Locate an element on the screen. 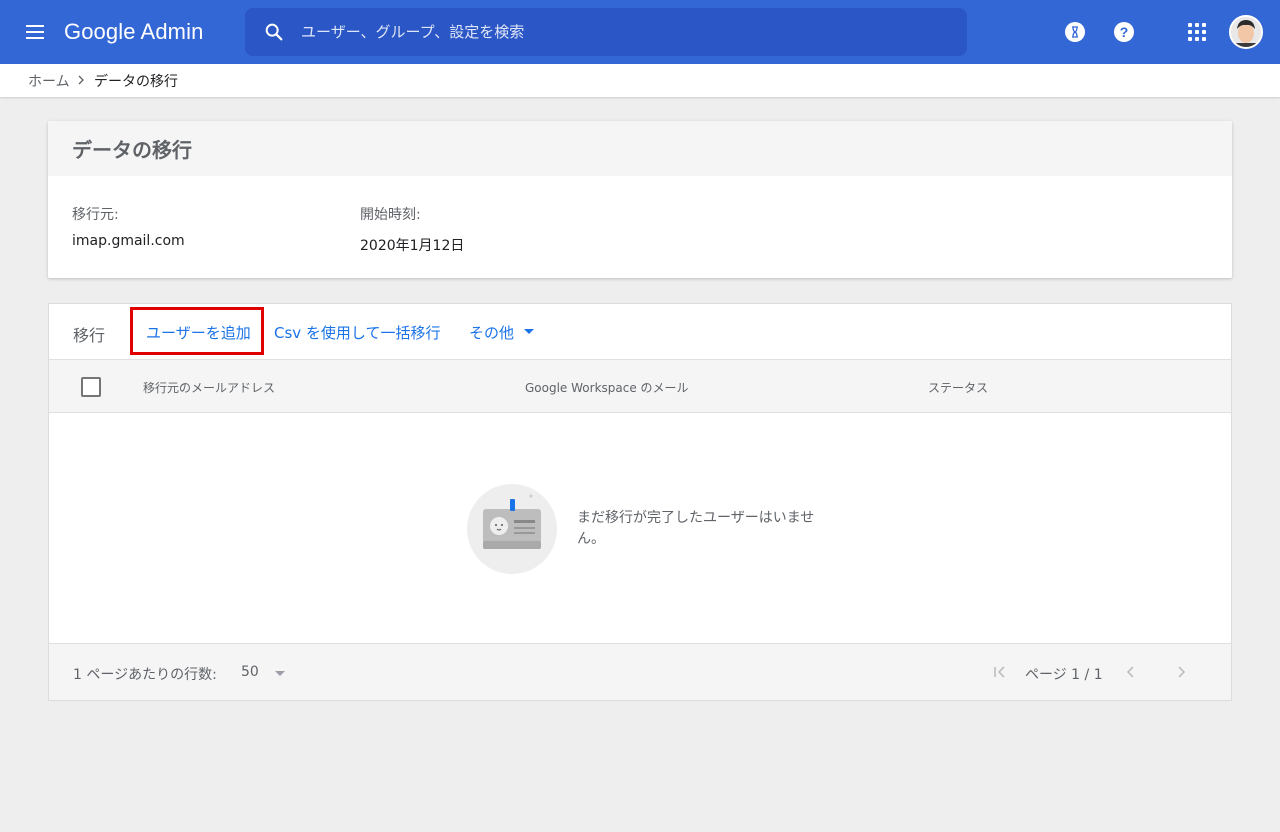 The width and height of the screenshot is (1280, 832). previous-page-icon is located at coordinates (1130, 672).